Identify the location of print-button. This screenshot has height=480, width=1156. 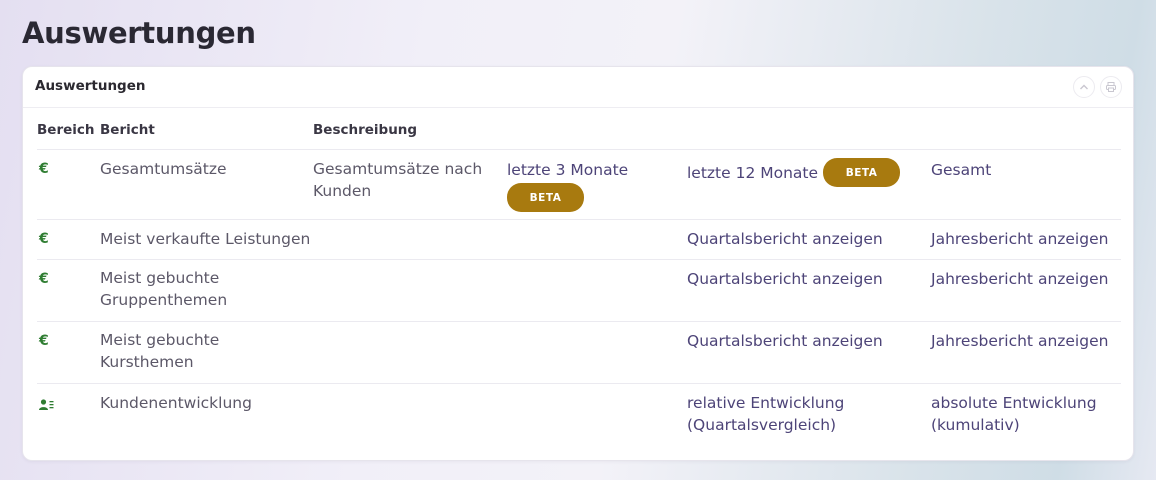
(1111, 87).